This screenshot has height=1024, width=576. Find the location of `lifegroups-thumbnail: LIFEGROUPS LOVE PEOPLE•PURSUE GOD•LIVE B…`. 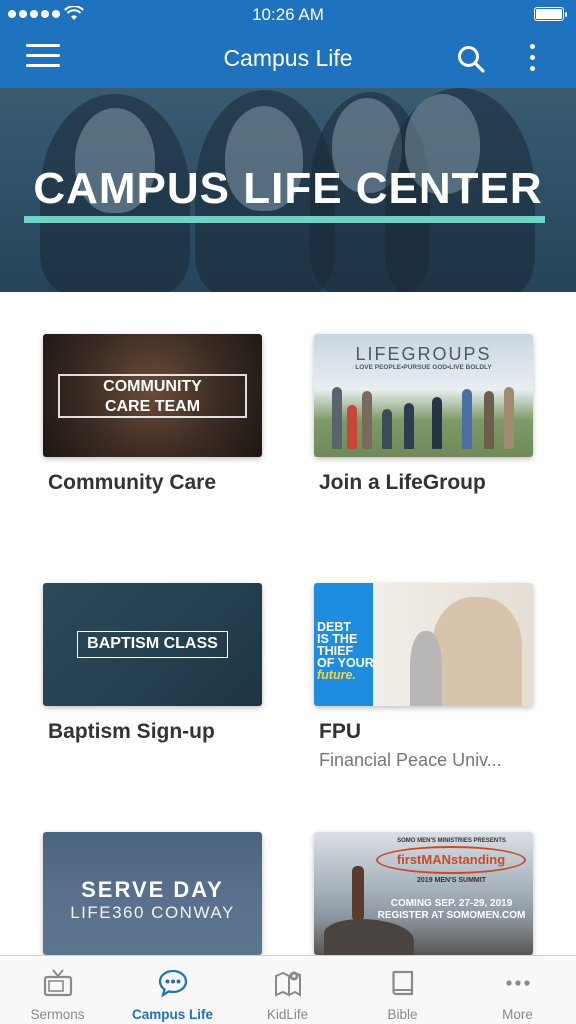

lifegroups-thumbnail: LIFEGROUPS LOVE PEOPLE•PURSUE GOD•LIVE B… is located at coordinates (423, 395).